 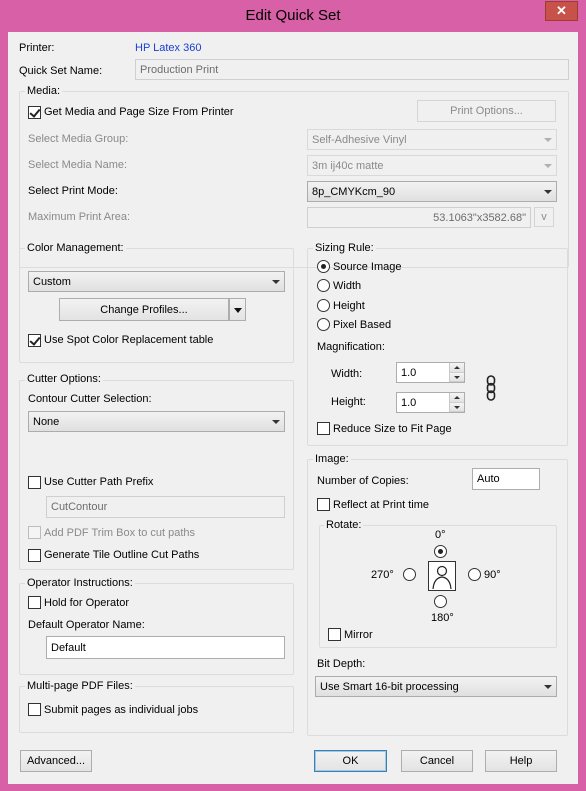 I want to click on width-radio, so click(x=323, y=285).